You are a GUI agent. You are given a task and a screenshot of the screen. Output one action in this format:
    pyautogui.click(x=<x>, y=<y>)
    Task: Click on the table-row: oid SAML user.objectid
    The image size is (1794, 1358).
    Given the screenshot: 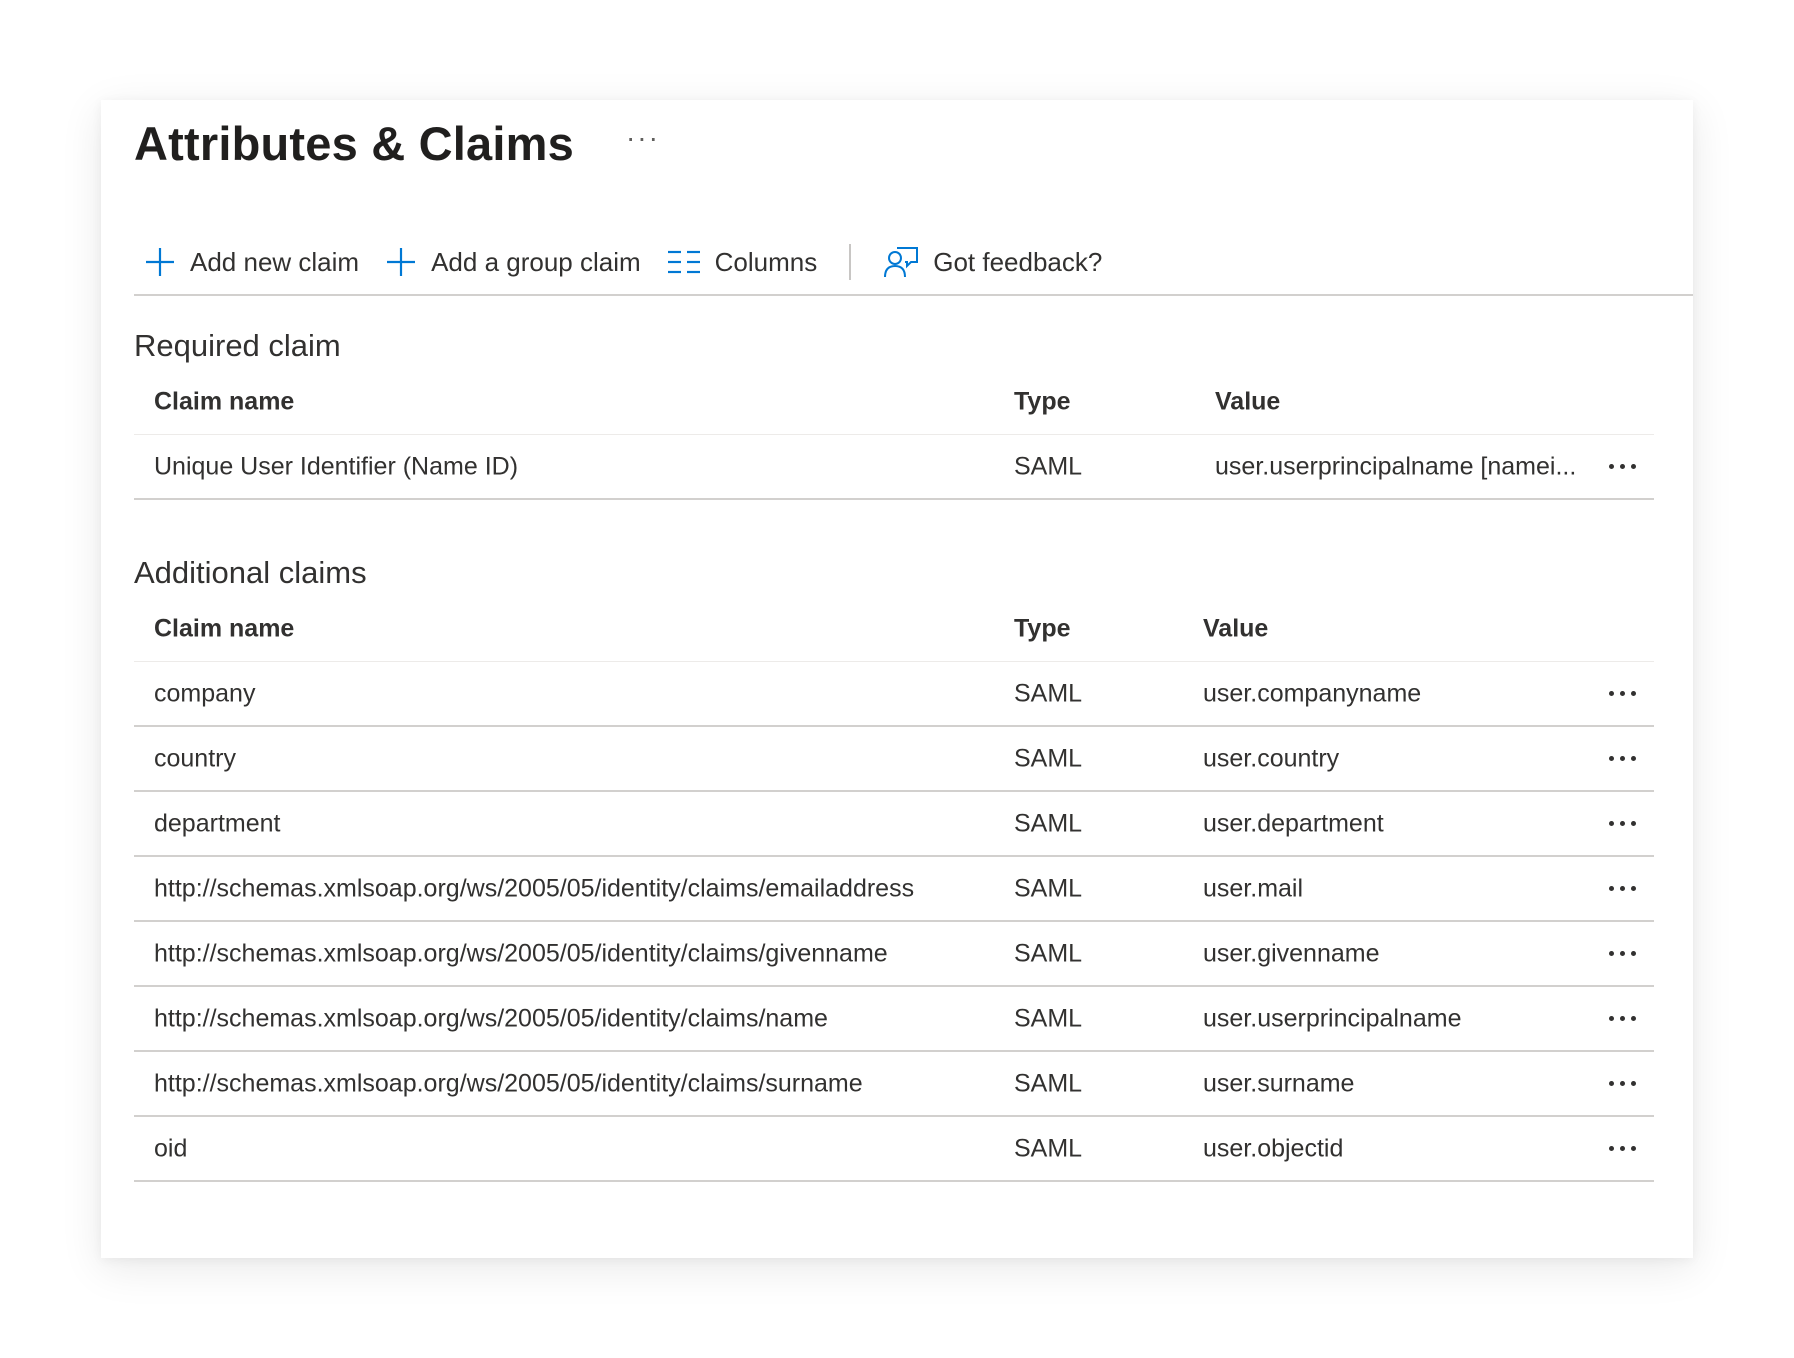 What is the action you would take?
    pyautogui.click(x=894, y=1149)
    